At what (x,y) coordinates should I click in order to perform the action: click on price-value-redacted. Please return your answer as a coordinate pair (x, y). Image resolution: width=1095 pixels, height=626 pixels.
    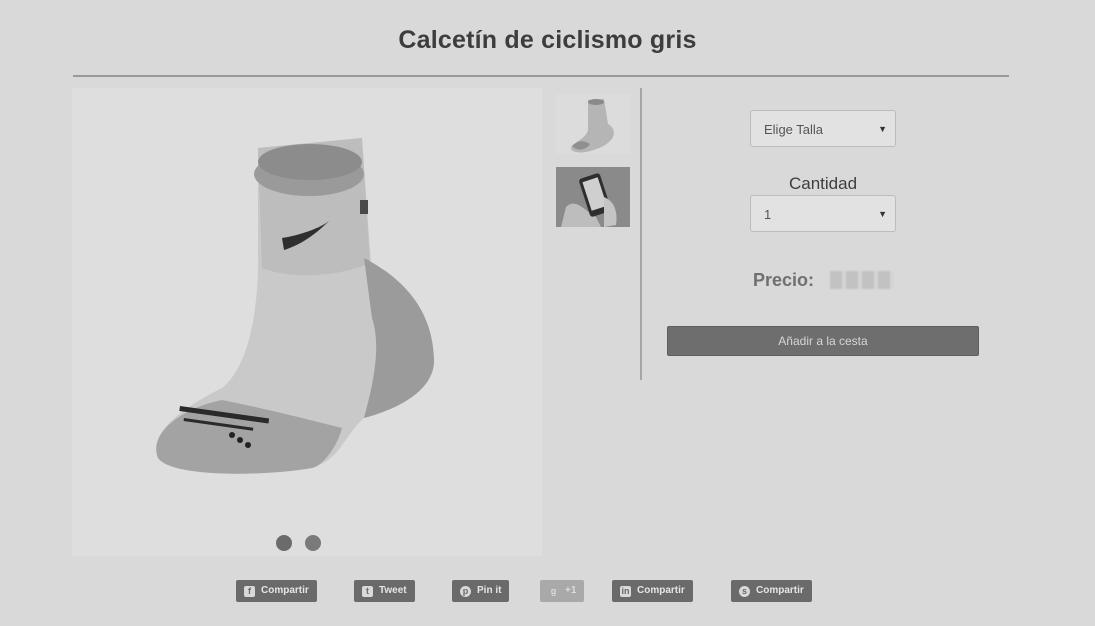
    Looking at the image, I should click on (862, 280).